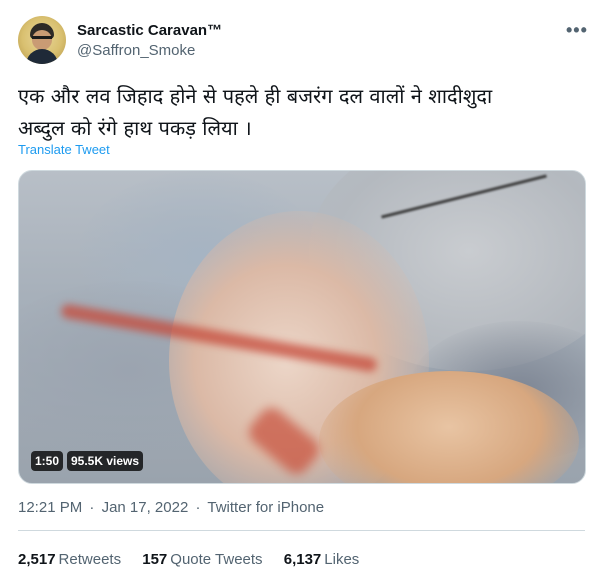 The width and height of the screenshot is (605, 584). Describe the element at coordinates (64, 149) in the screenshot. I see `translate-tweet-link: Translate Tweet` at that location.